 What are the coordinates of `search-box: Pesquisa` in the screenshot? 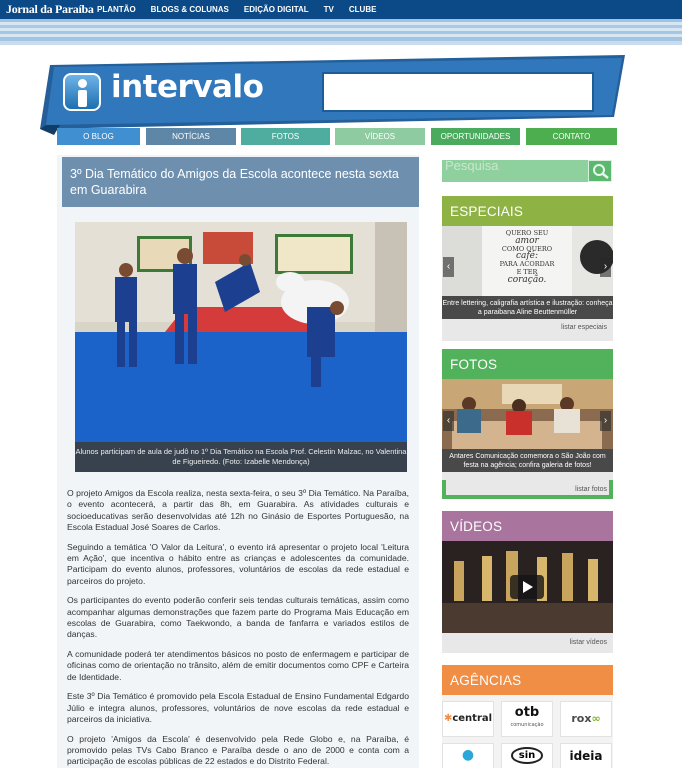 It's located at (527, 170).